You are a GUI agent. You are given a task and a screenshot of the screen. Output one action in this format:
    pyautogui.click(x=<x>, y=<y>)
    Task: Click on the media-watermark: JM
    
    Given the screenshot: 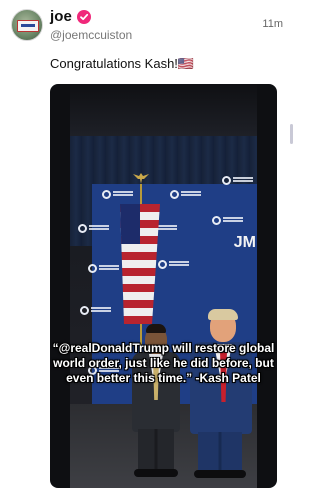 What is the action you would take?
    pyautogui.click(x=244, y=242)
    